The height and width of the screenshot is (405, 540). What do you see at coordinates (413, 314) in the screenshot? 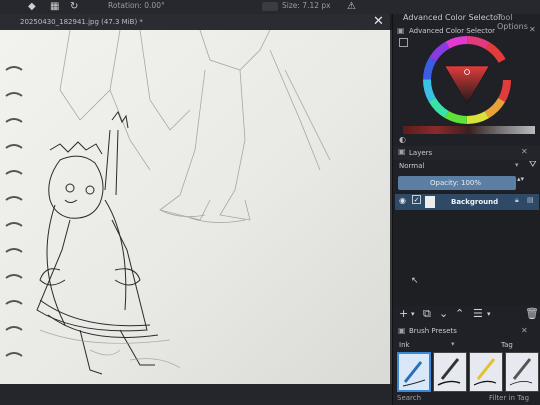
I see `add-layer-menu-icon: ▾` at bounding box center [413, 314].